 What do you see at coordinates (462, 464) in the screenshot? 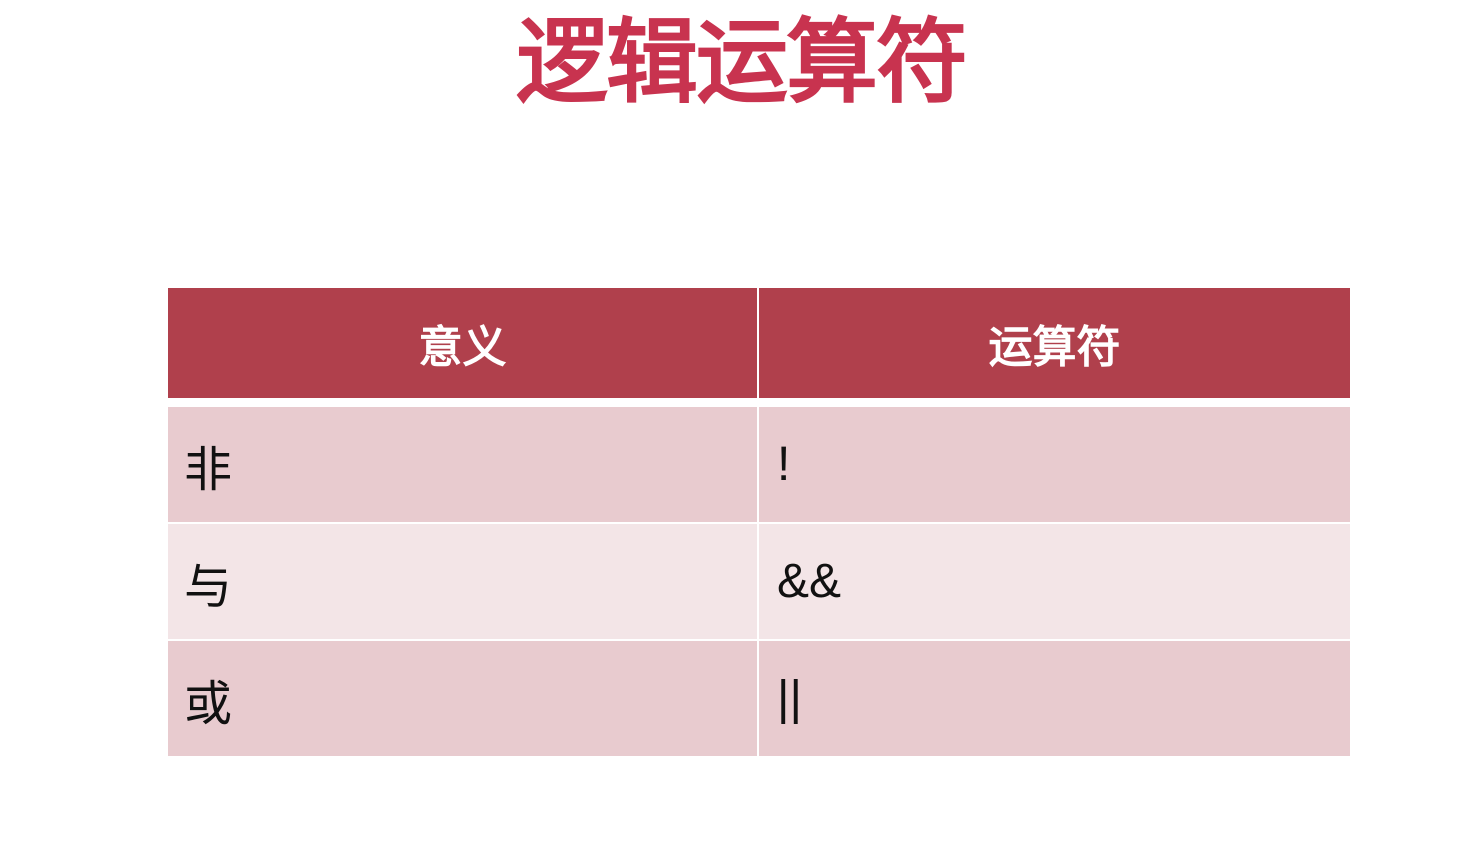
I see `row-meaning: 非` at bounding box center [462, 464].